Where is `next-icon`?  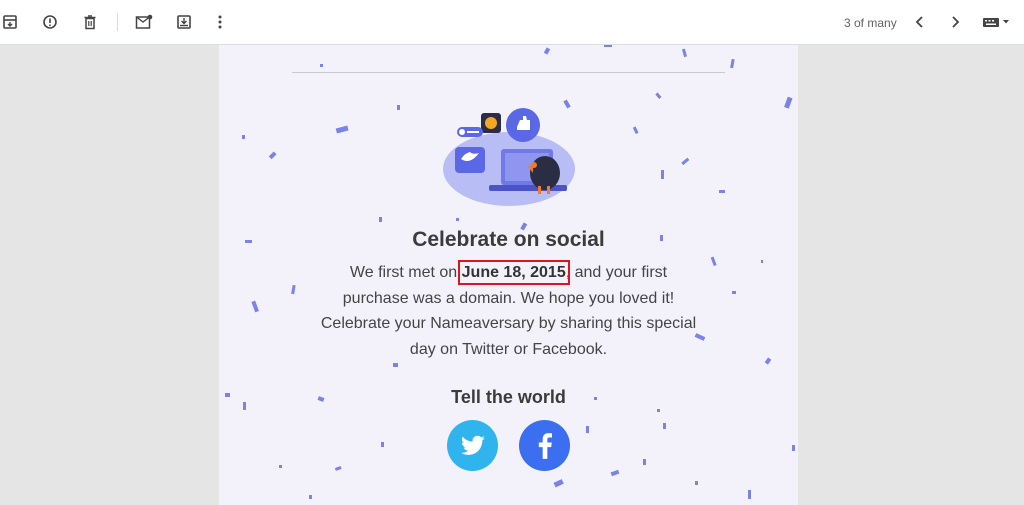 next-icon is located at coordinates (955, 22).